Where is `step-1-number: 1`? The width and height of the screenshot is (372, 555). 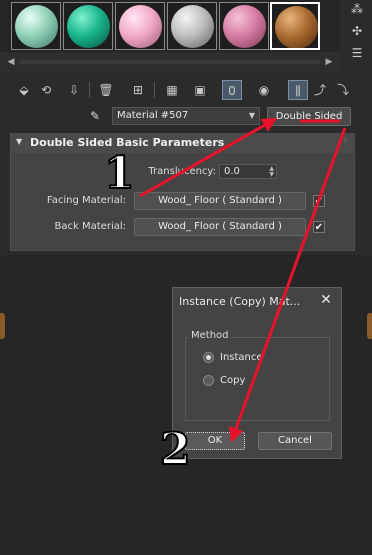
step-1-number: 1 is located at coordinates (119, 173).